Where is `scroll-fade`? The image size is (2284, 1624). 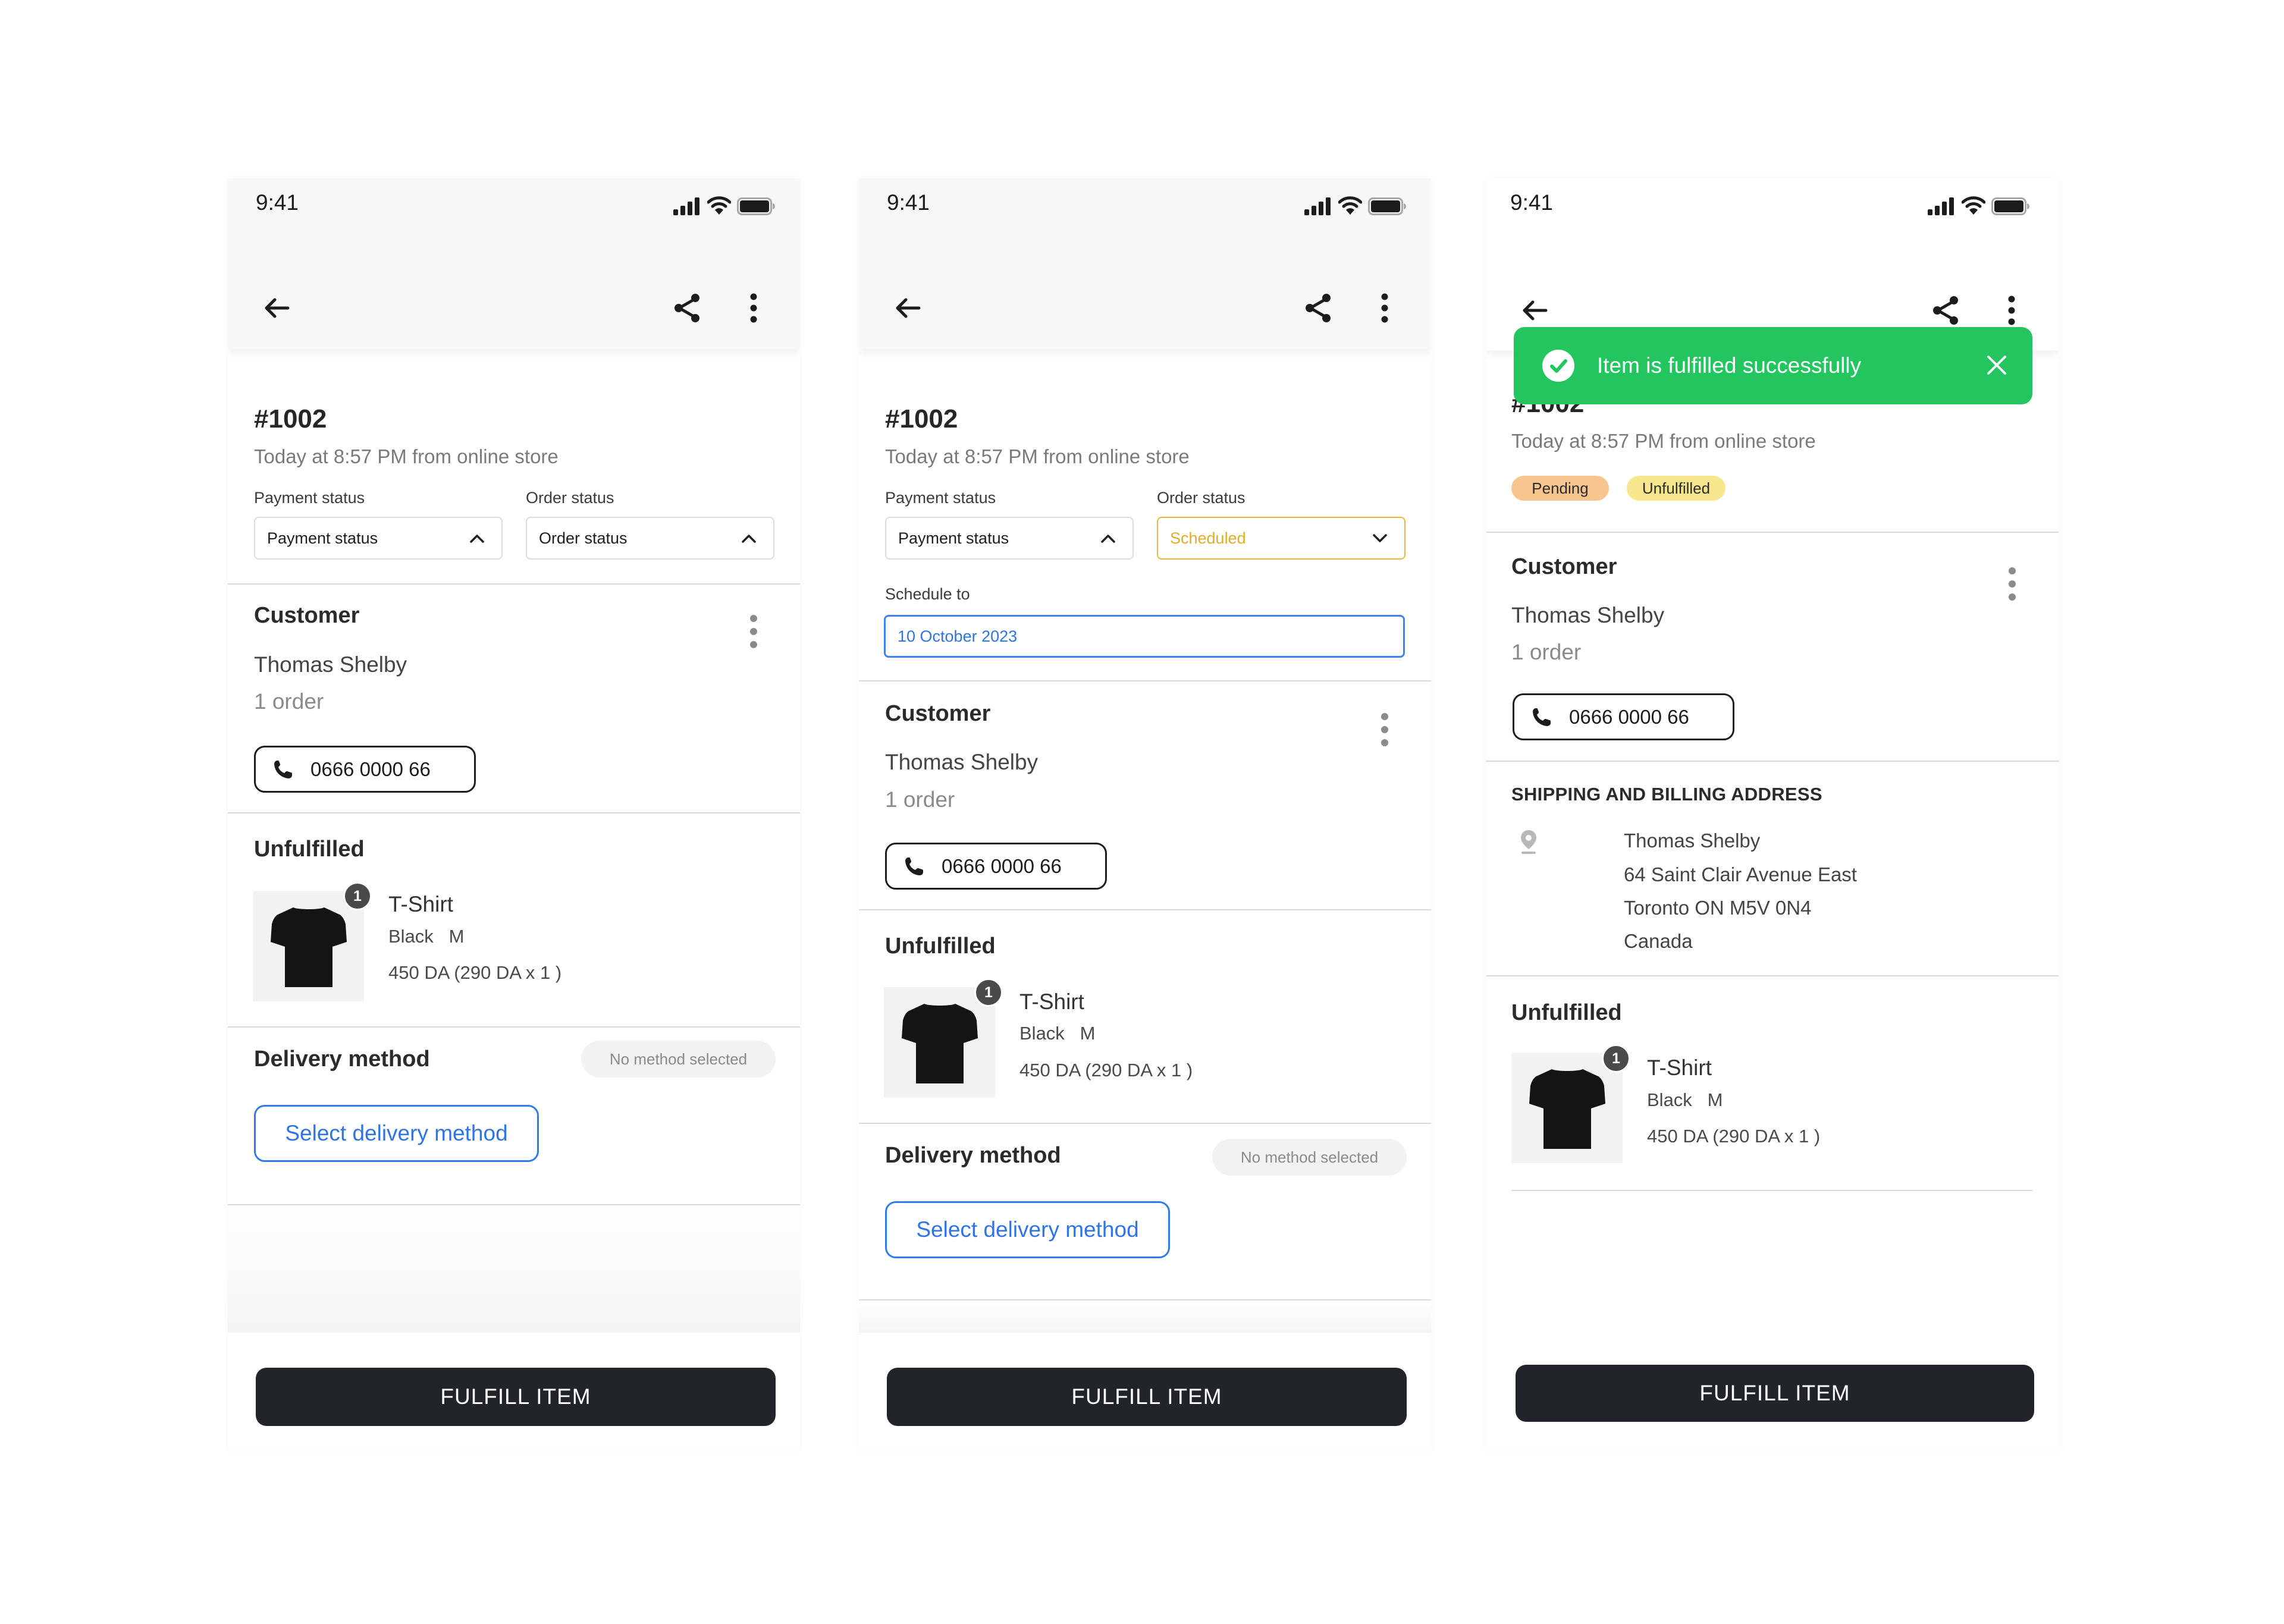
scroll-fade is located at coordinates (1145, 1317).